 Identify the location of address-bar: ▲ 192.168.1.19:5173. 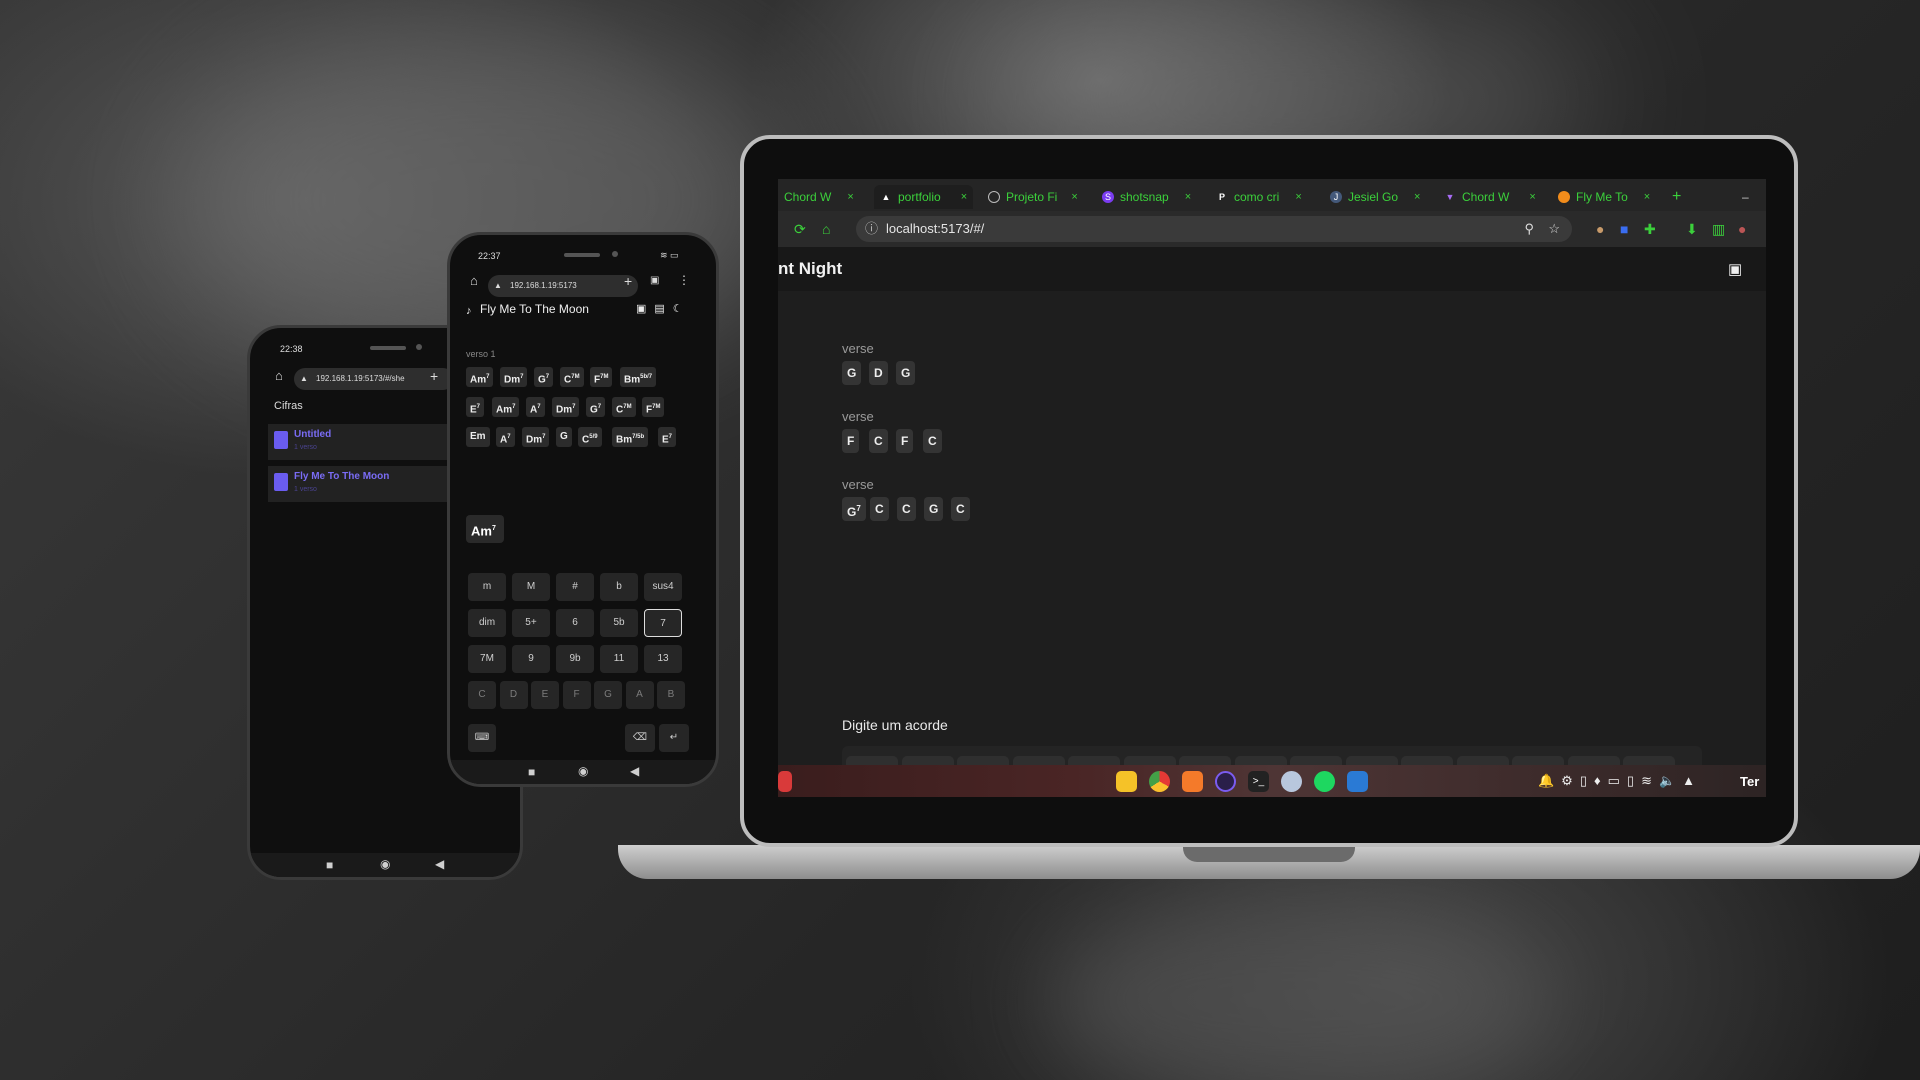
(563, 286).